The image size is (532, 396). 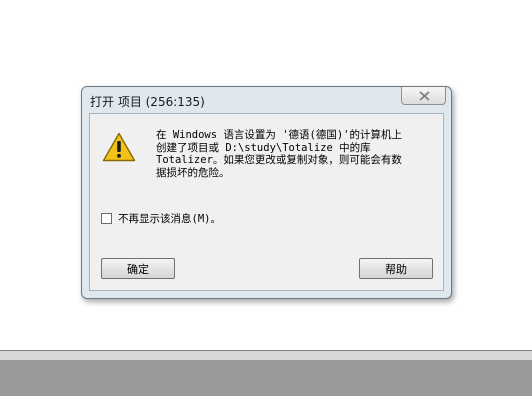 I want to click on dont-show-again-row: 不再显示该消息(M)。, so click(x=161, y=218).